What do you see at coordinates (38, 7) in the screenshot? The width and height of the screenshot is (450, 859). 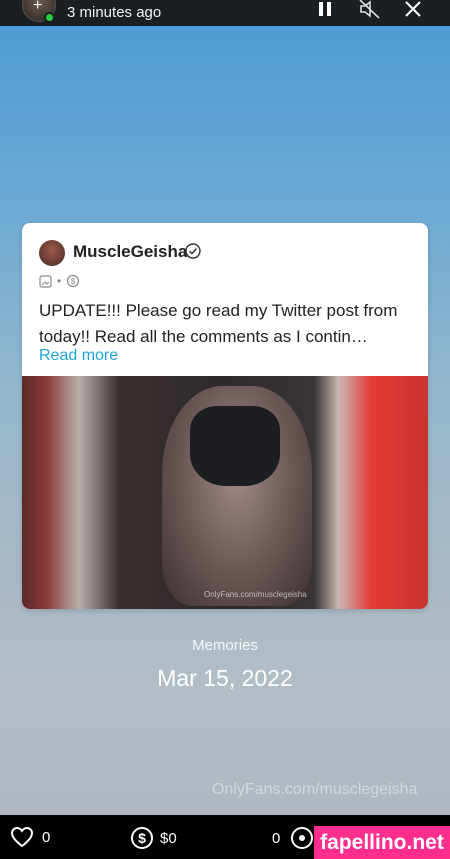 I see `plus-icon: +` at bounding box center [38, 7].